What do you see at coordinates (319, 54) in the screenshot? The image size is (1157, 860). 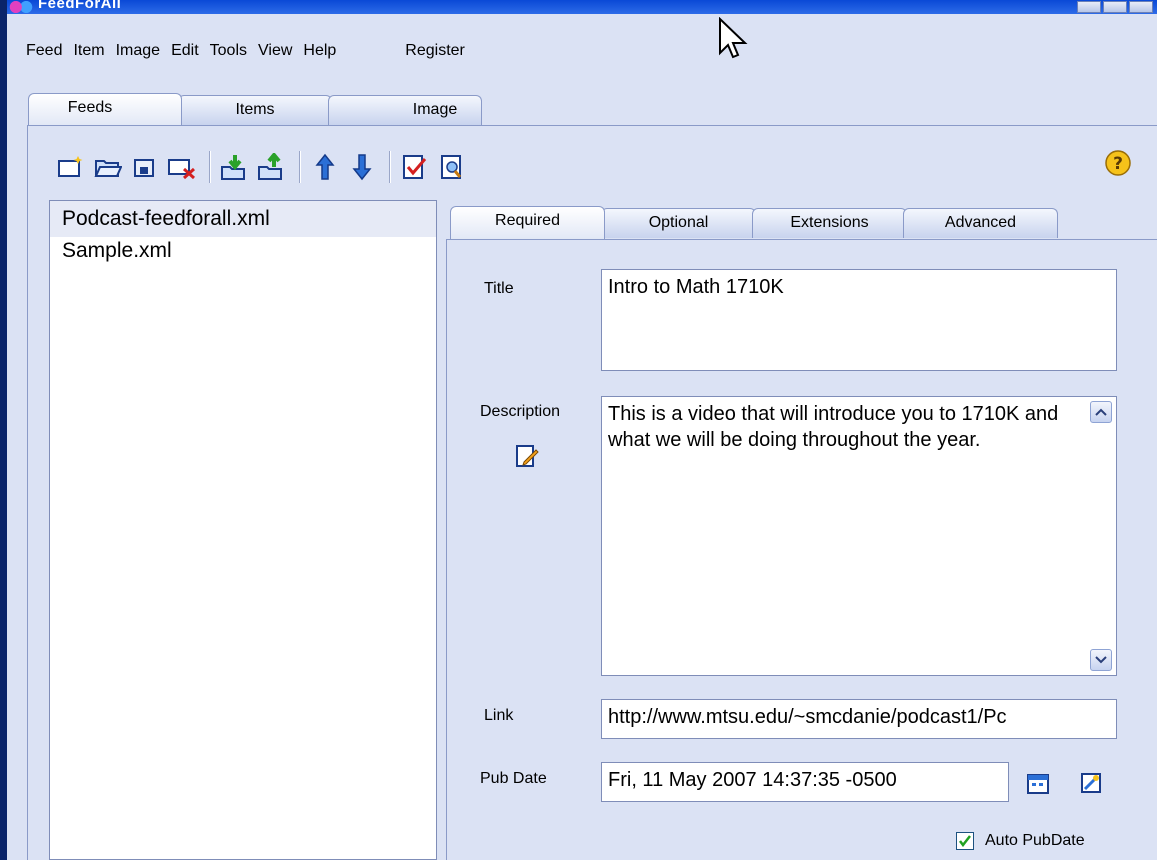 I see `menu-help: Help` at bounding box center [319, 54].